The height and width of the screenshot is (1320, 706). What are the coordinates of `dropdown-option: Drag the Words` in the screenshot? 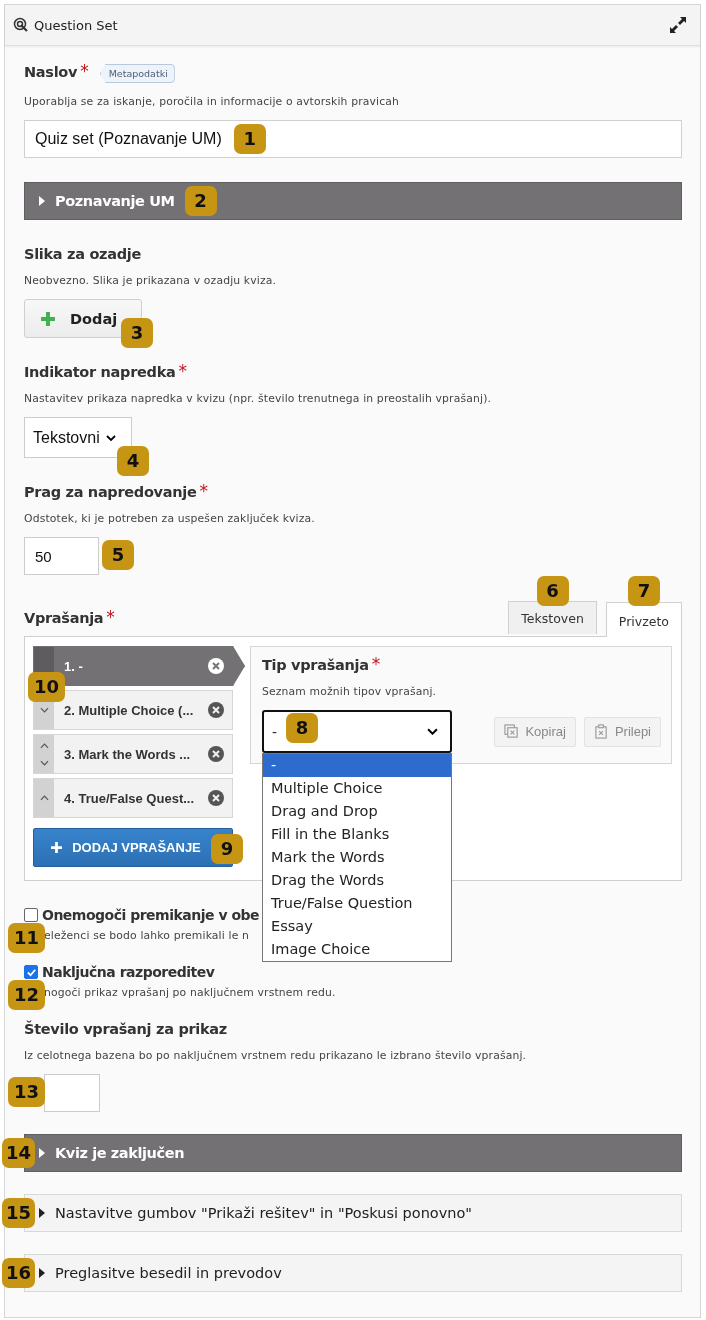 It's located at (357, 880).